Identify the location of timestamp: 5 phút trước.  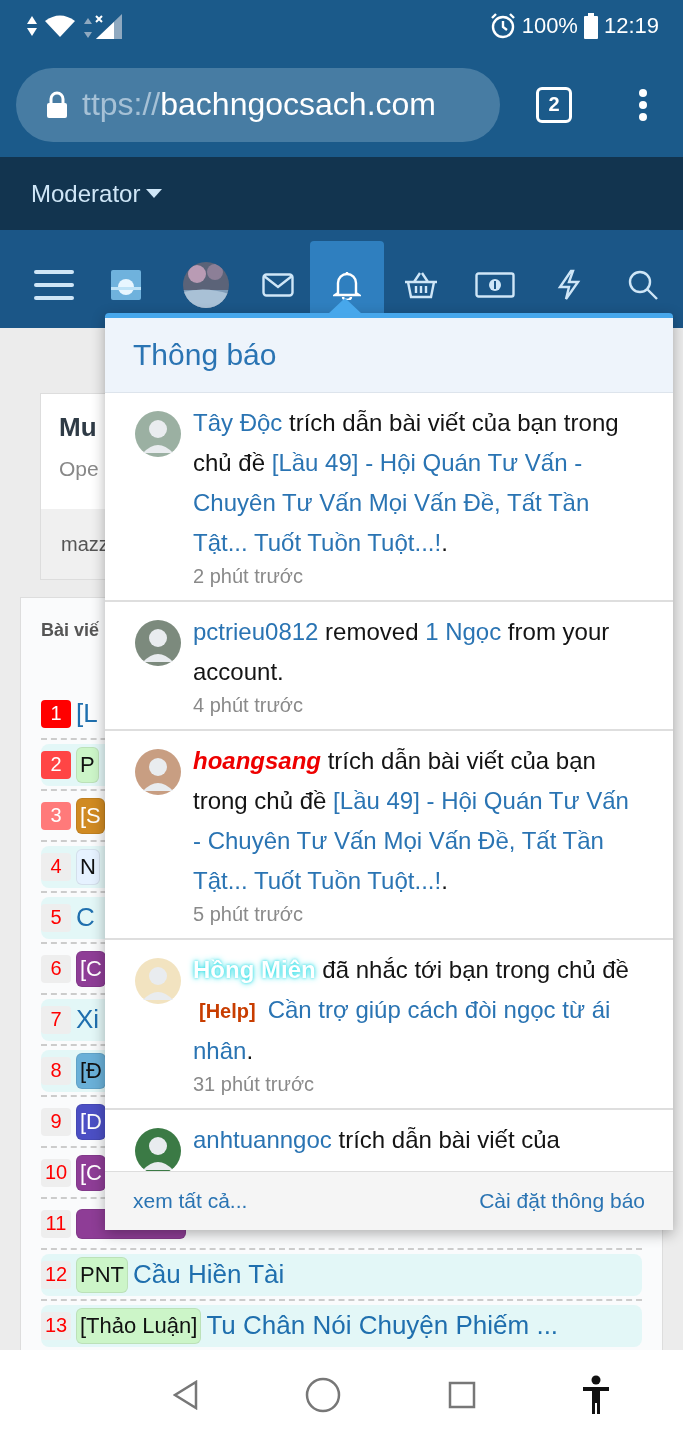
(248, 914).